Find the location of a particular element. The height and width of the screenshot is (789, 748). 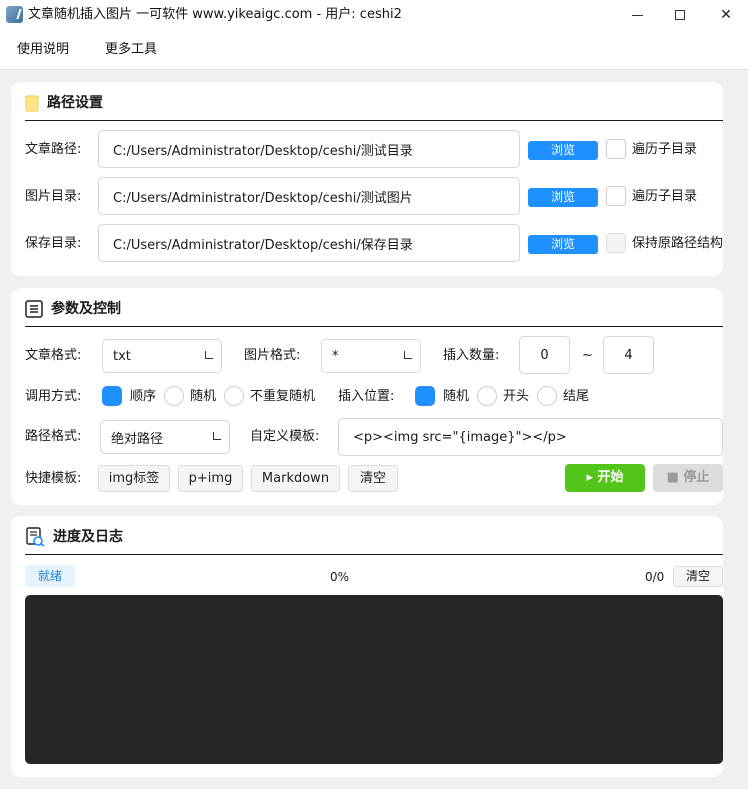

status-badge: 就绪 is located at coordinates (50, 576).